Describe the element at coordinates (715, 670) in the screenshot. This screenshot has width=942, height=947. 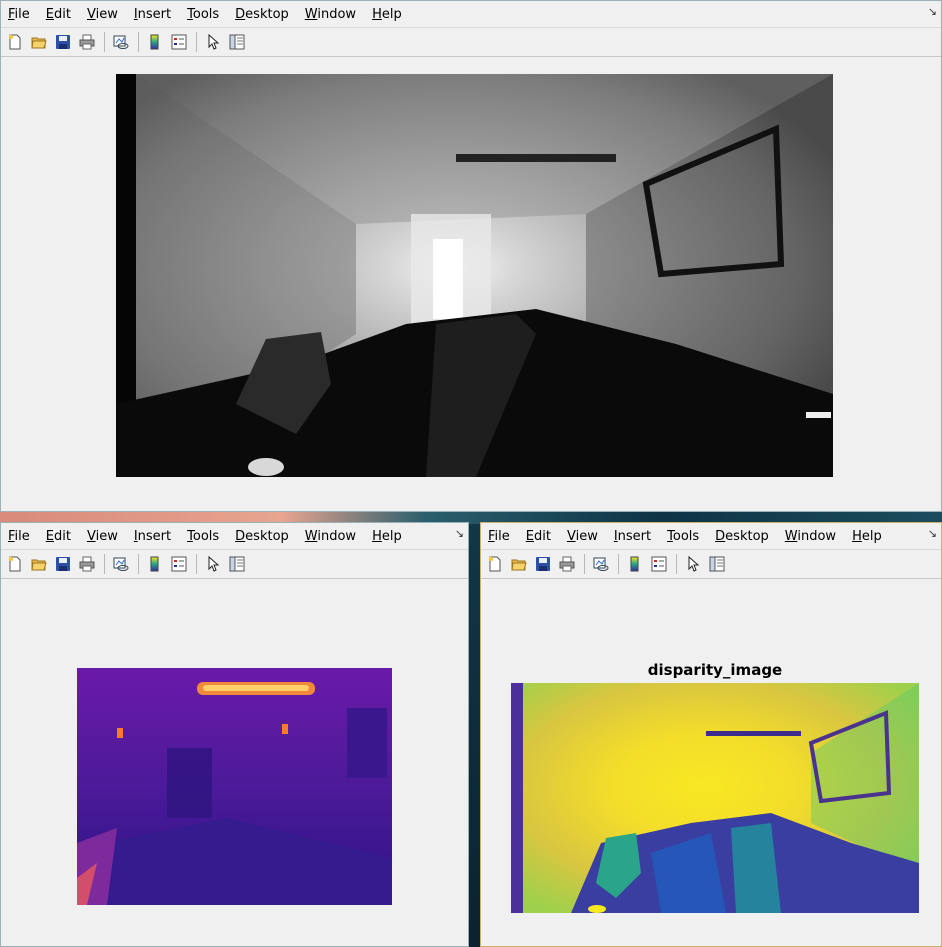
I see `plot-title: disparity_image` at that location.